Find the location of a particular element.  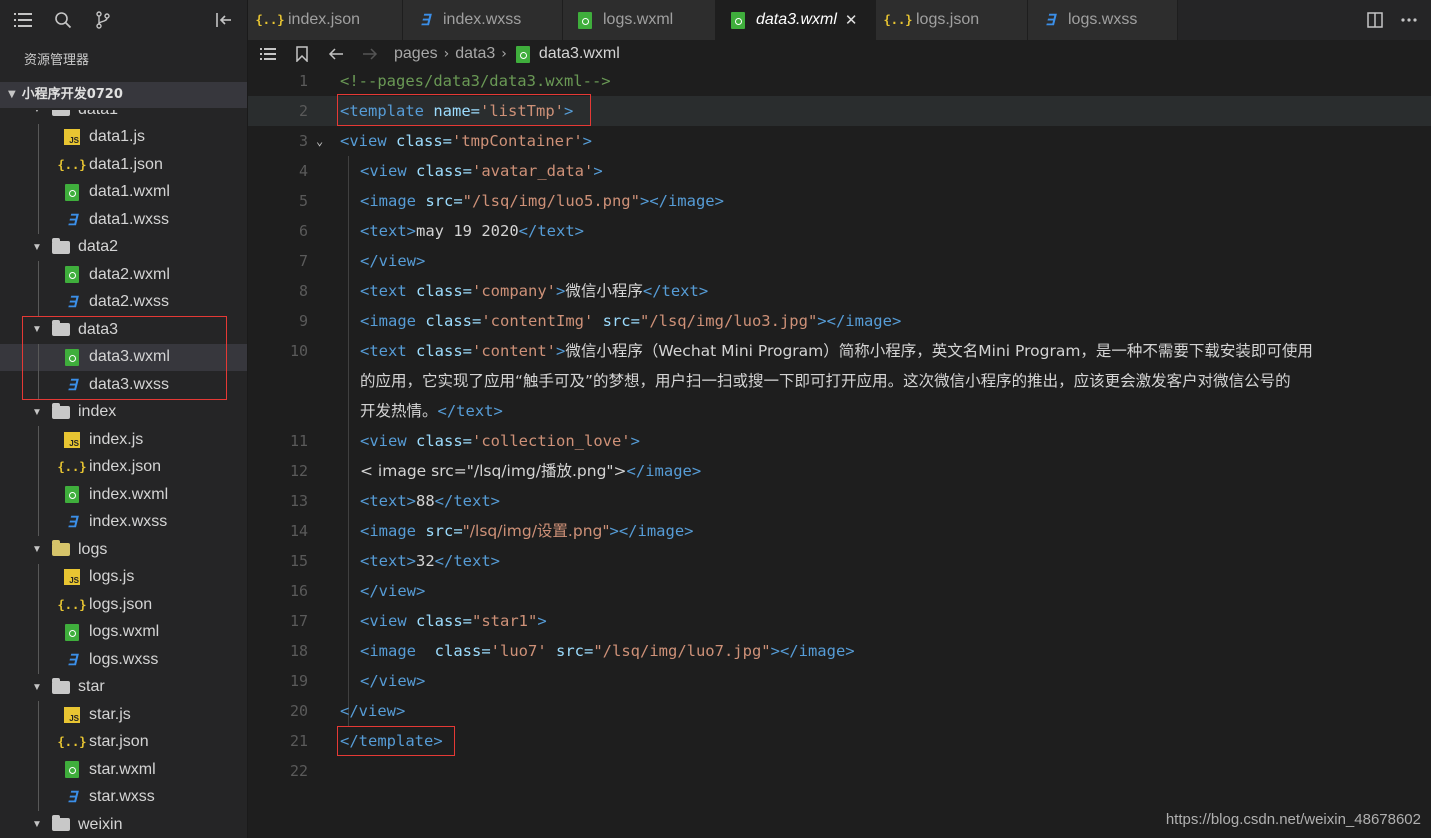

code-line: 17 <view class="star1"> is located at coordinates (839, 621).